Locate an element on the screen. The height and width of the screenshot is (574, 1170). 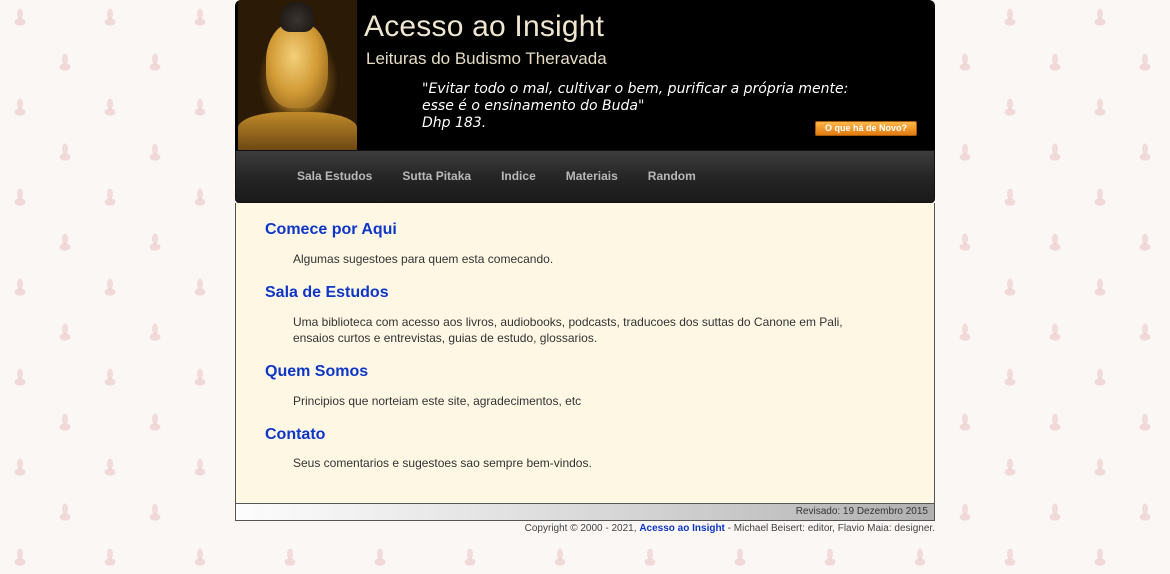
whats-new-button: O que há de Novo? is located at coordinates (866, 128).